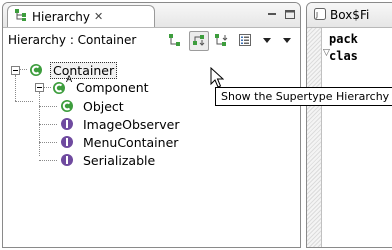 This screenshot has height=250, width=392. I want to click on hierarchy-tabbar: Hierarchy ✕, so click(151, 15).